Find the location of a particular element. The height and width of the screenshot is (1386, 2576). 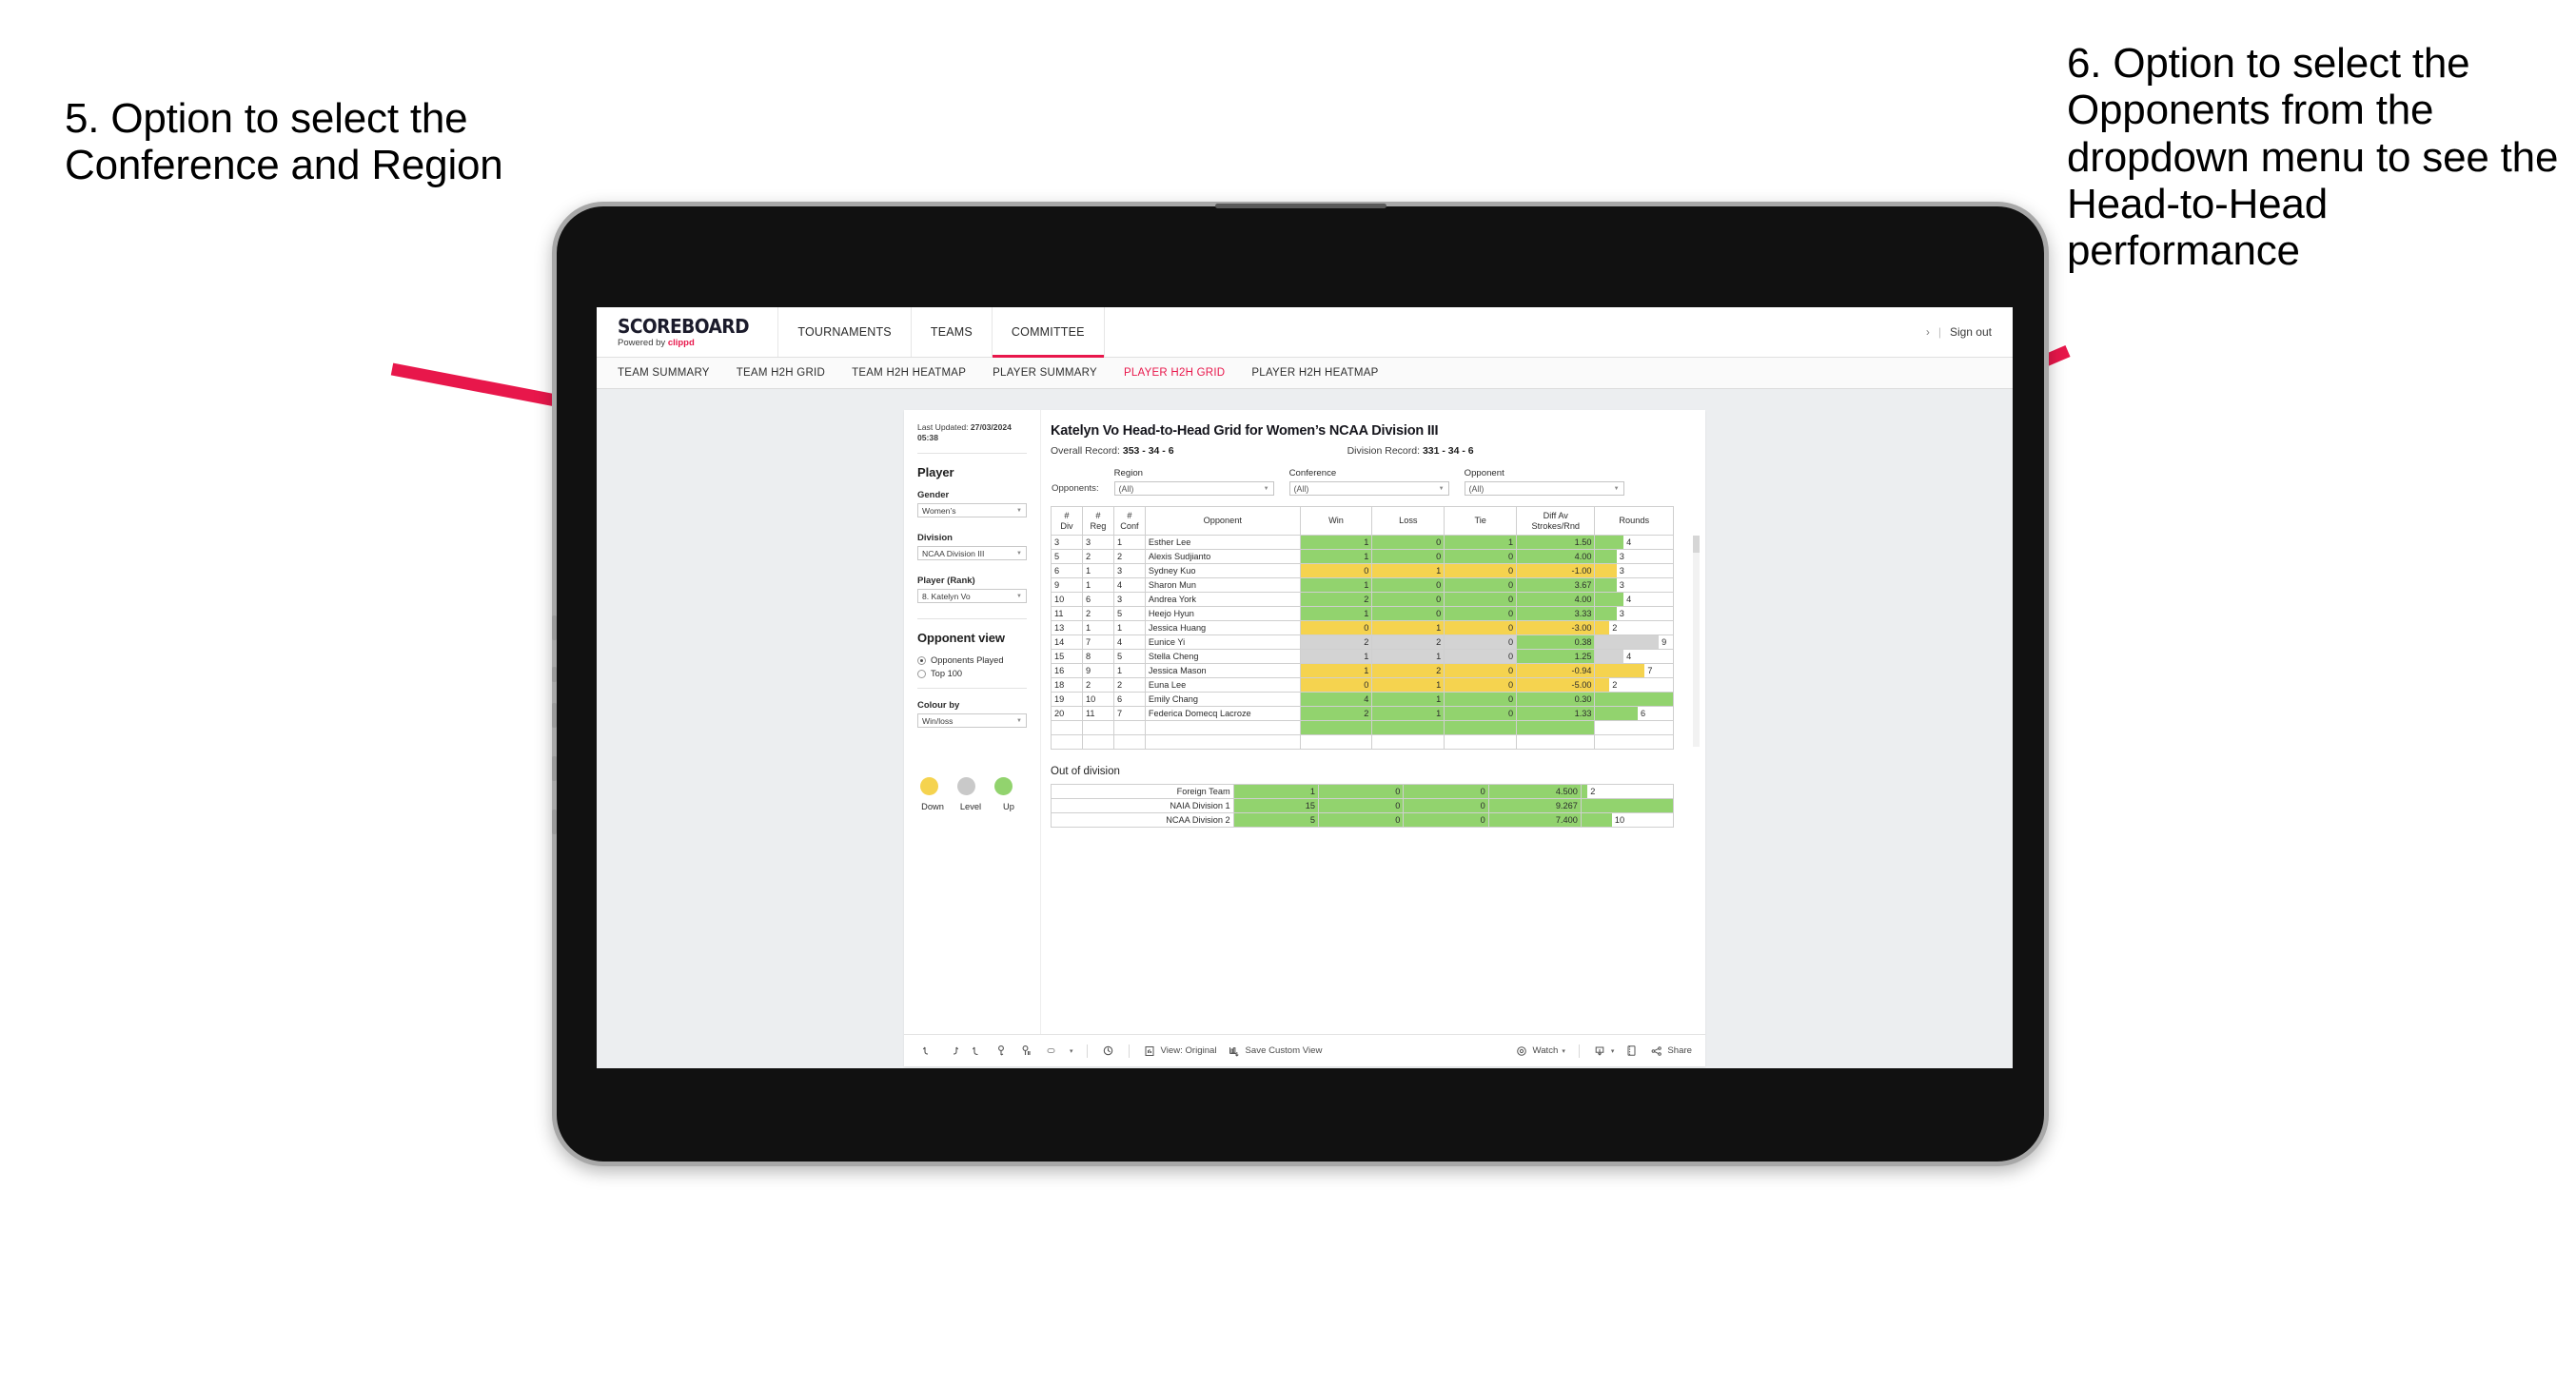

undo-icon is located at coordinates (928, 1051).